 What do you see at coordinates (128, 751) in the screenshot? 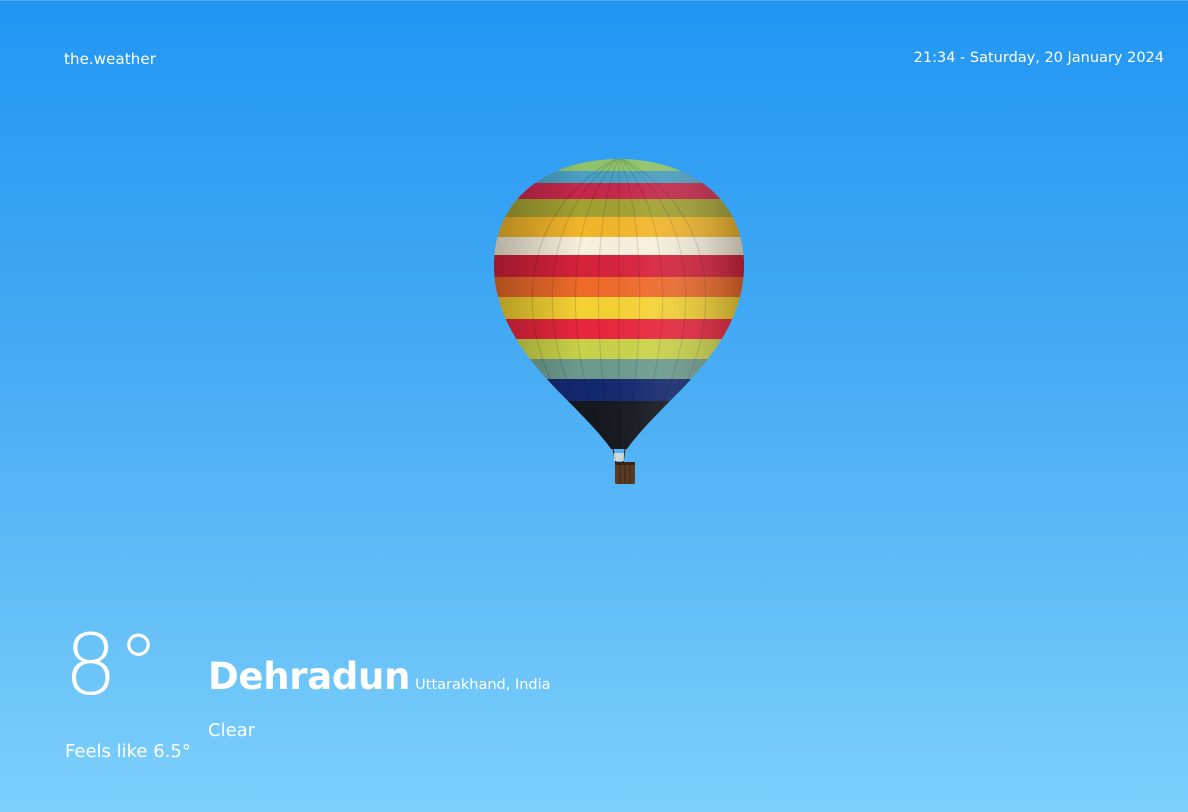
I see `feels-like-temperature: Feels like 6.5°` at bounding box center [128, 751].